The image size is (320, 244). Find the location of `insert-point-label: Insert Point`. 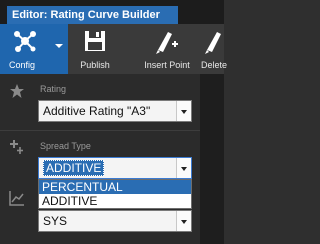

insert-point-label: Insert Point is located at coordinates (167, 65).